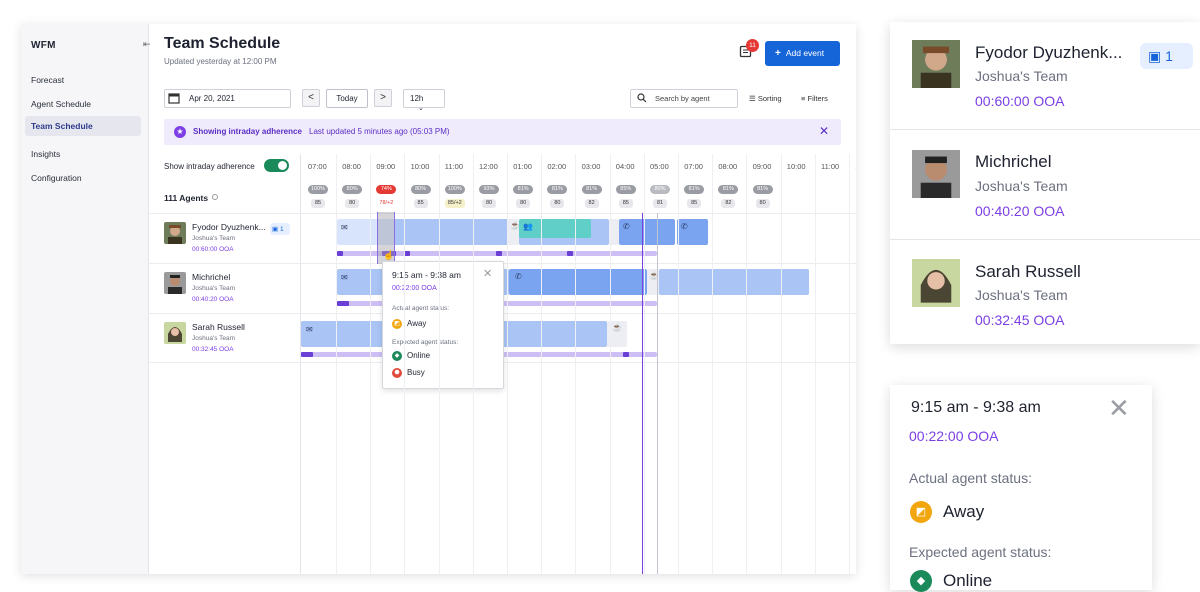 The height and width of the screenshot is (592, 1200). What do you see at coordinates (83, 80) in the screenshot?
I see `sidebar-item-forecast: Forecast` at bounding box center [83, 80].